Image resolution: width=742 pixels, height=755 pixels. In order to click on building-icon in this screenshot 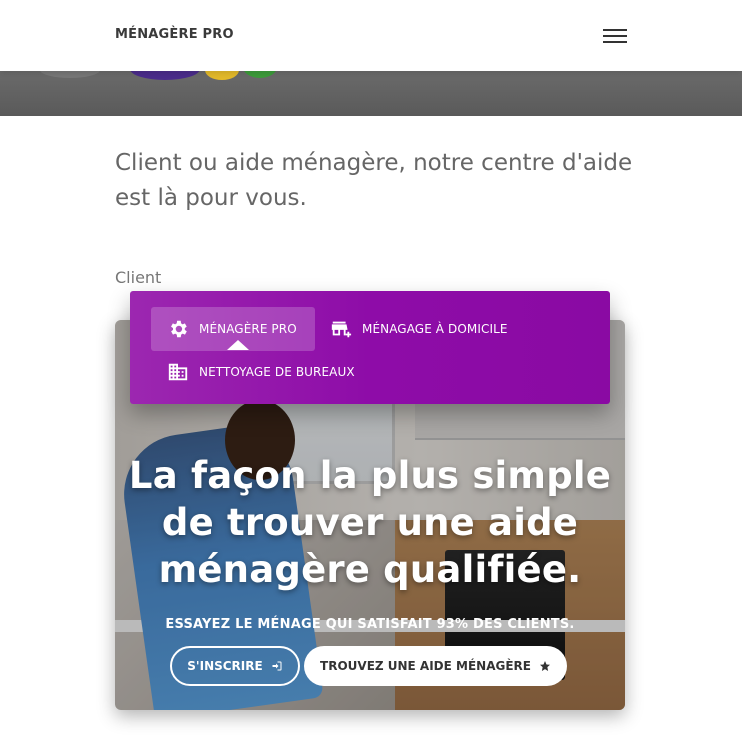, I will do `click(178, 372)`.